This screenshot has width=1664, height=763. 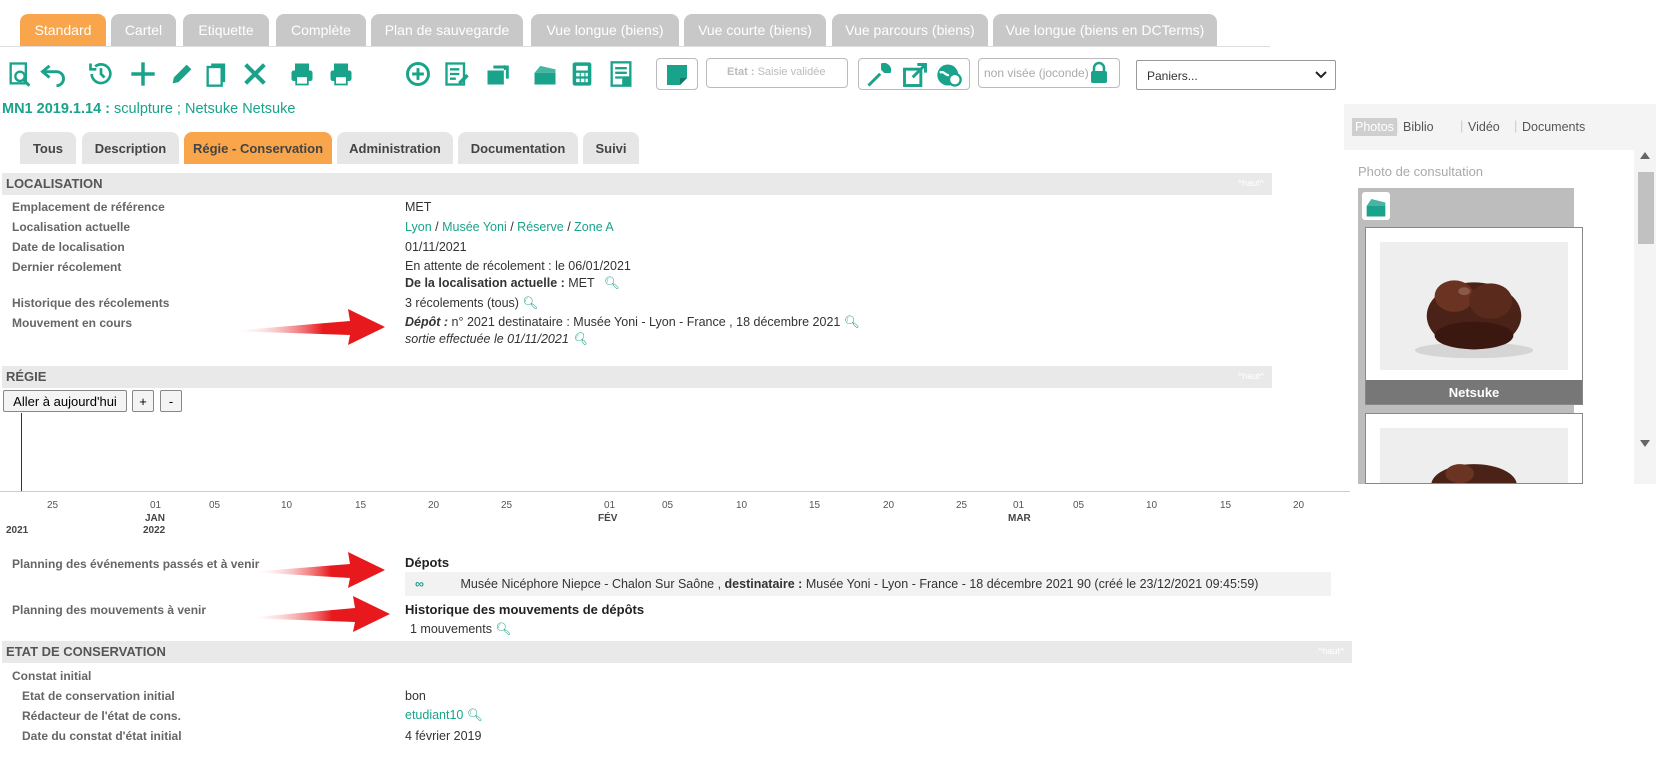 What do you see at coordinates (1645, 443) in the screenshot?
I see `scroll-down-arrow` at bounding box center [1645, 443].